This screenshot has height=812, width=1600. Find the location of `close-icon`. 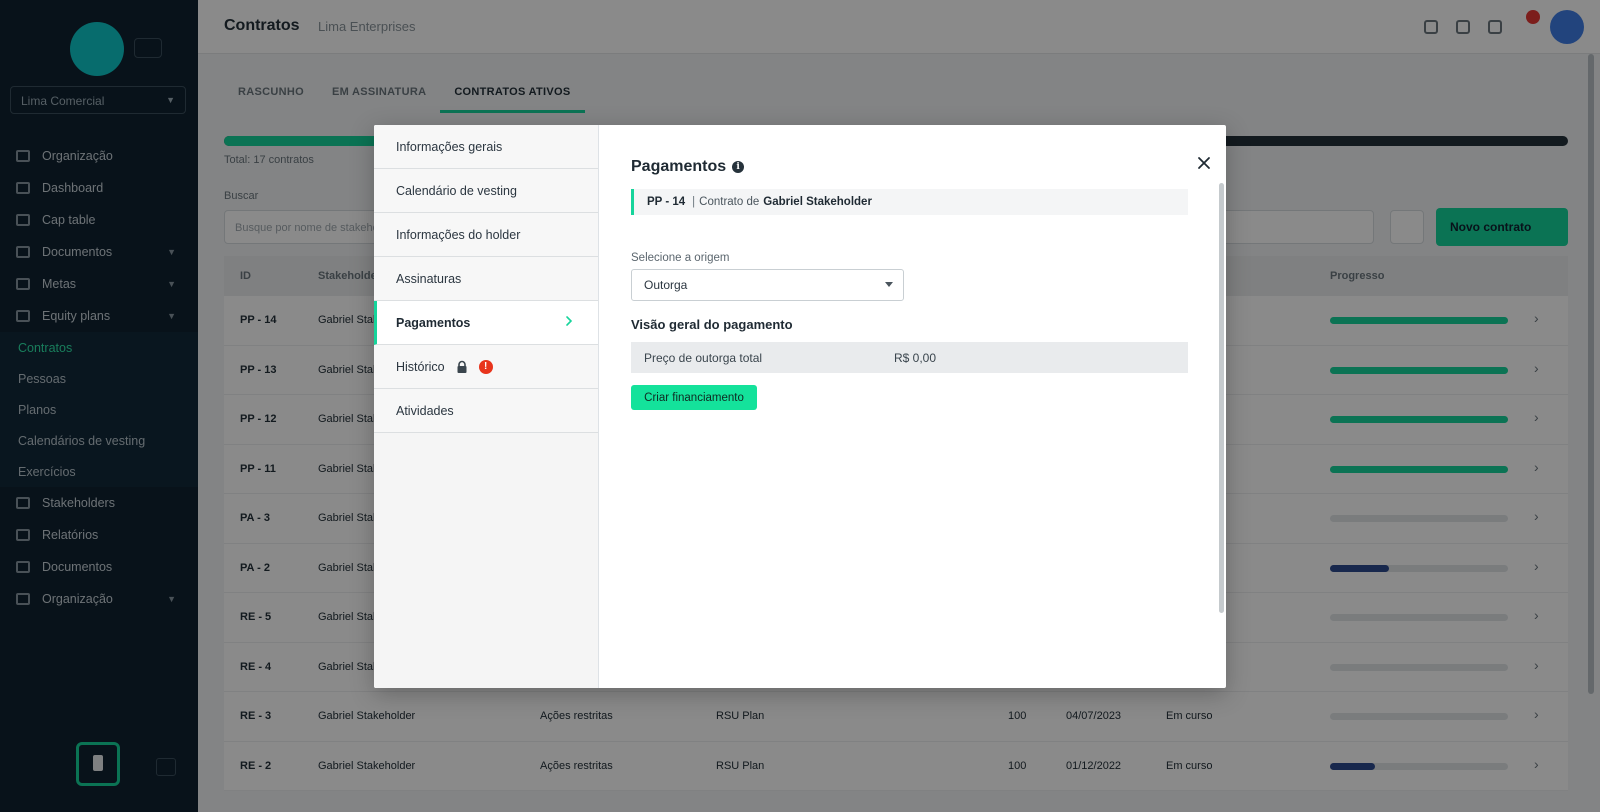

close-icon is located at coordinates (1204, 163).